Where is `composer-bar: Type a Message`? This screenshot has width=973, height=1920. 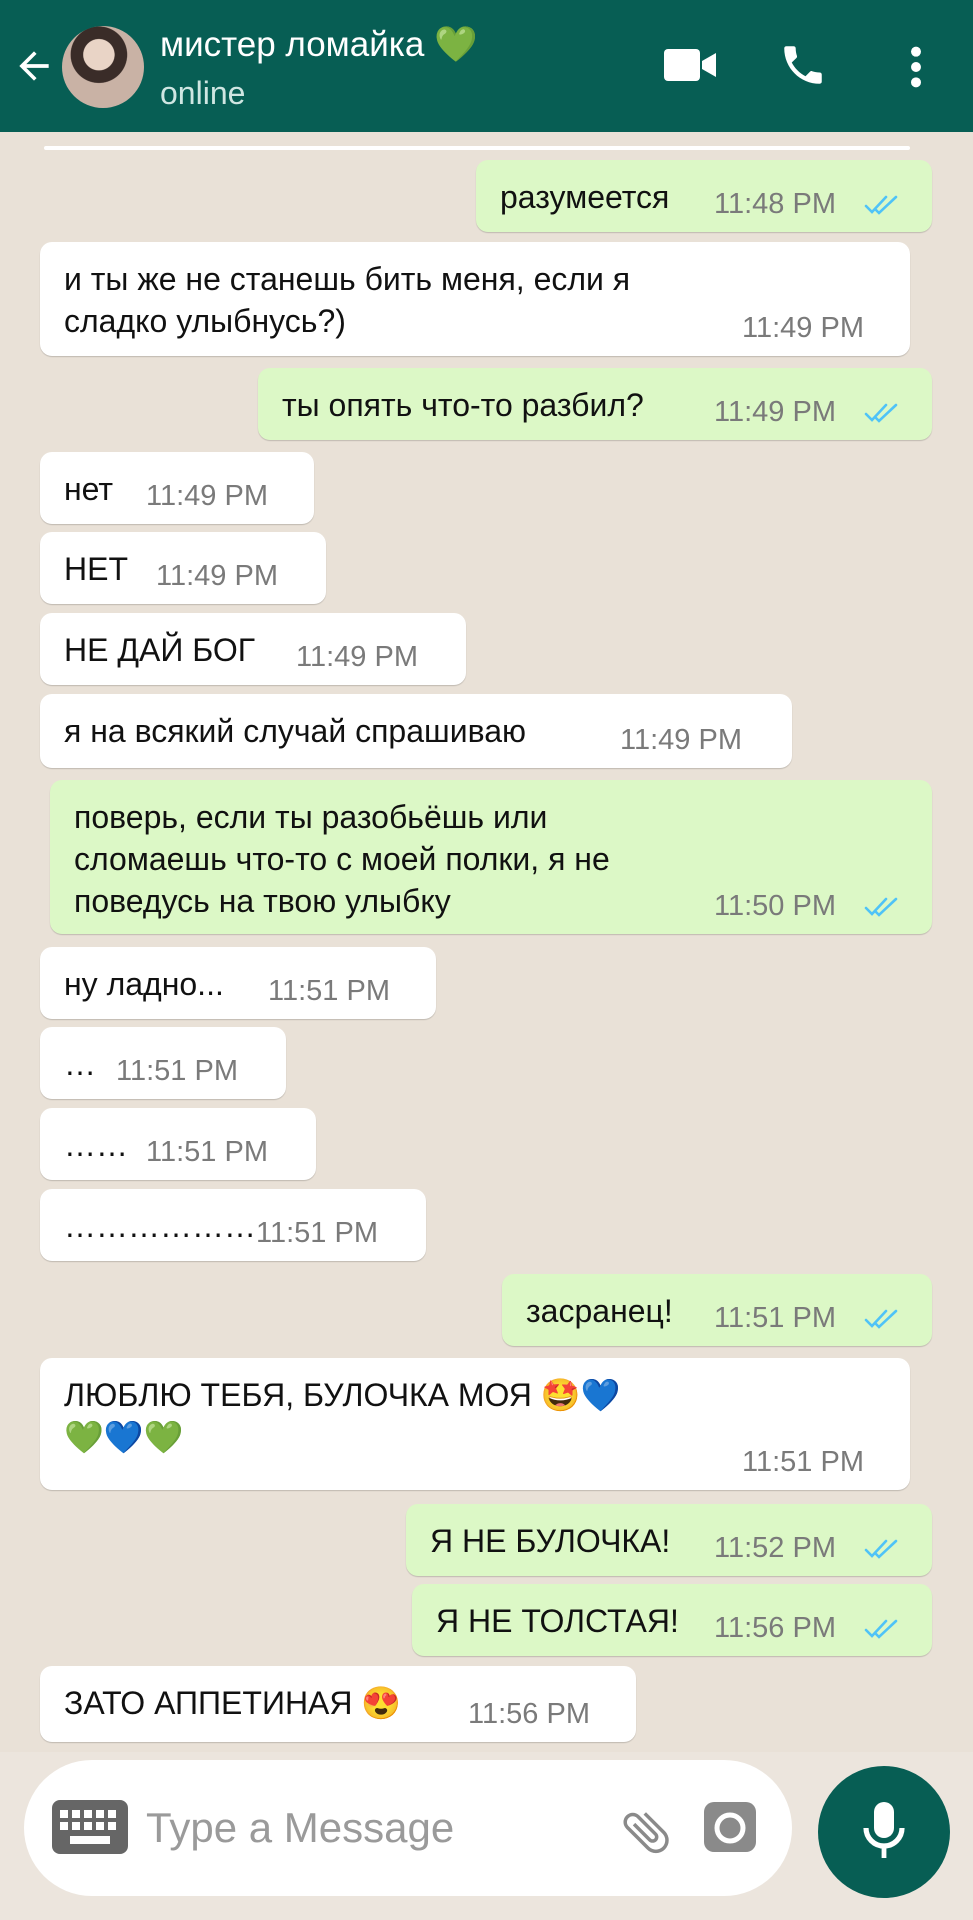 composer-bar: Type a Message is located at coordinates (408, 1828).